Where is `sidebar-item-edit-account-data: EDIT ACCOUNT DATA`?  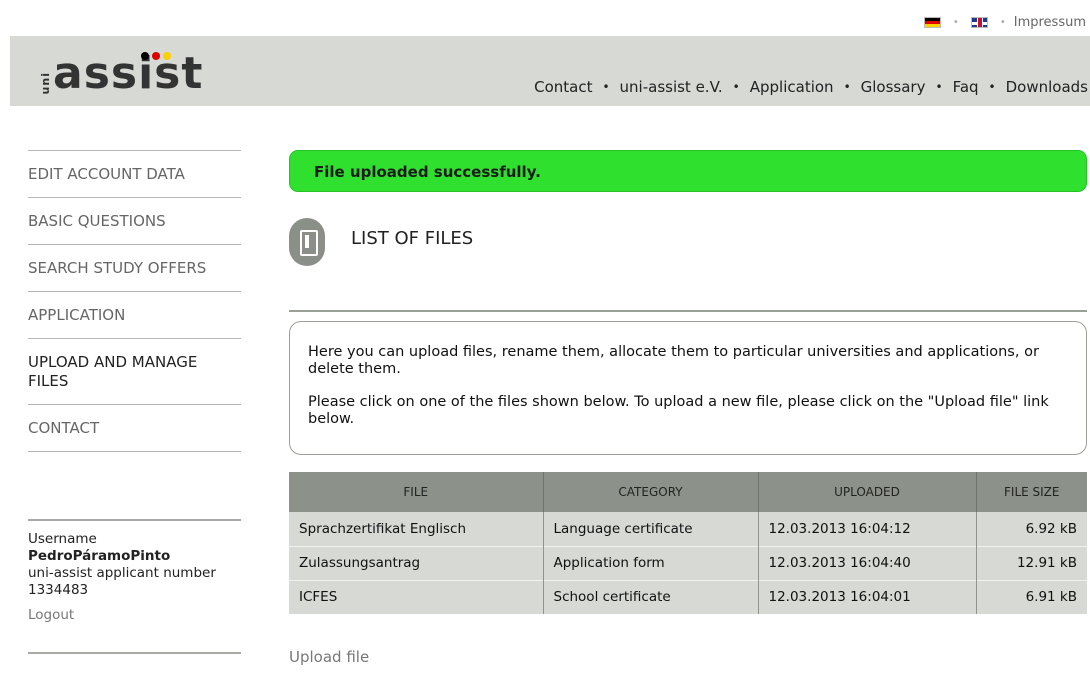
sidebar-item-edit-account-data: EDIT ACCOUNT DATA is located at coordinates (134, 173).